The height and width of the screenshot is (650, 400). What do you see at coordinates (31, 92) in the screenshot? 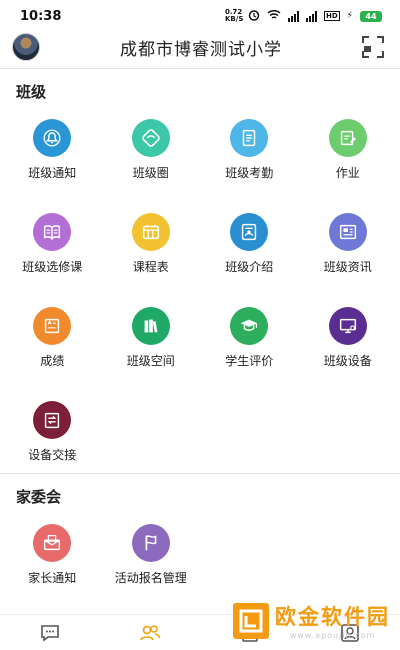
I see `class-section-title: 班级` at bounding box center [31, 92].